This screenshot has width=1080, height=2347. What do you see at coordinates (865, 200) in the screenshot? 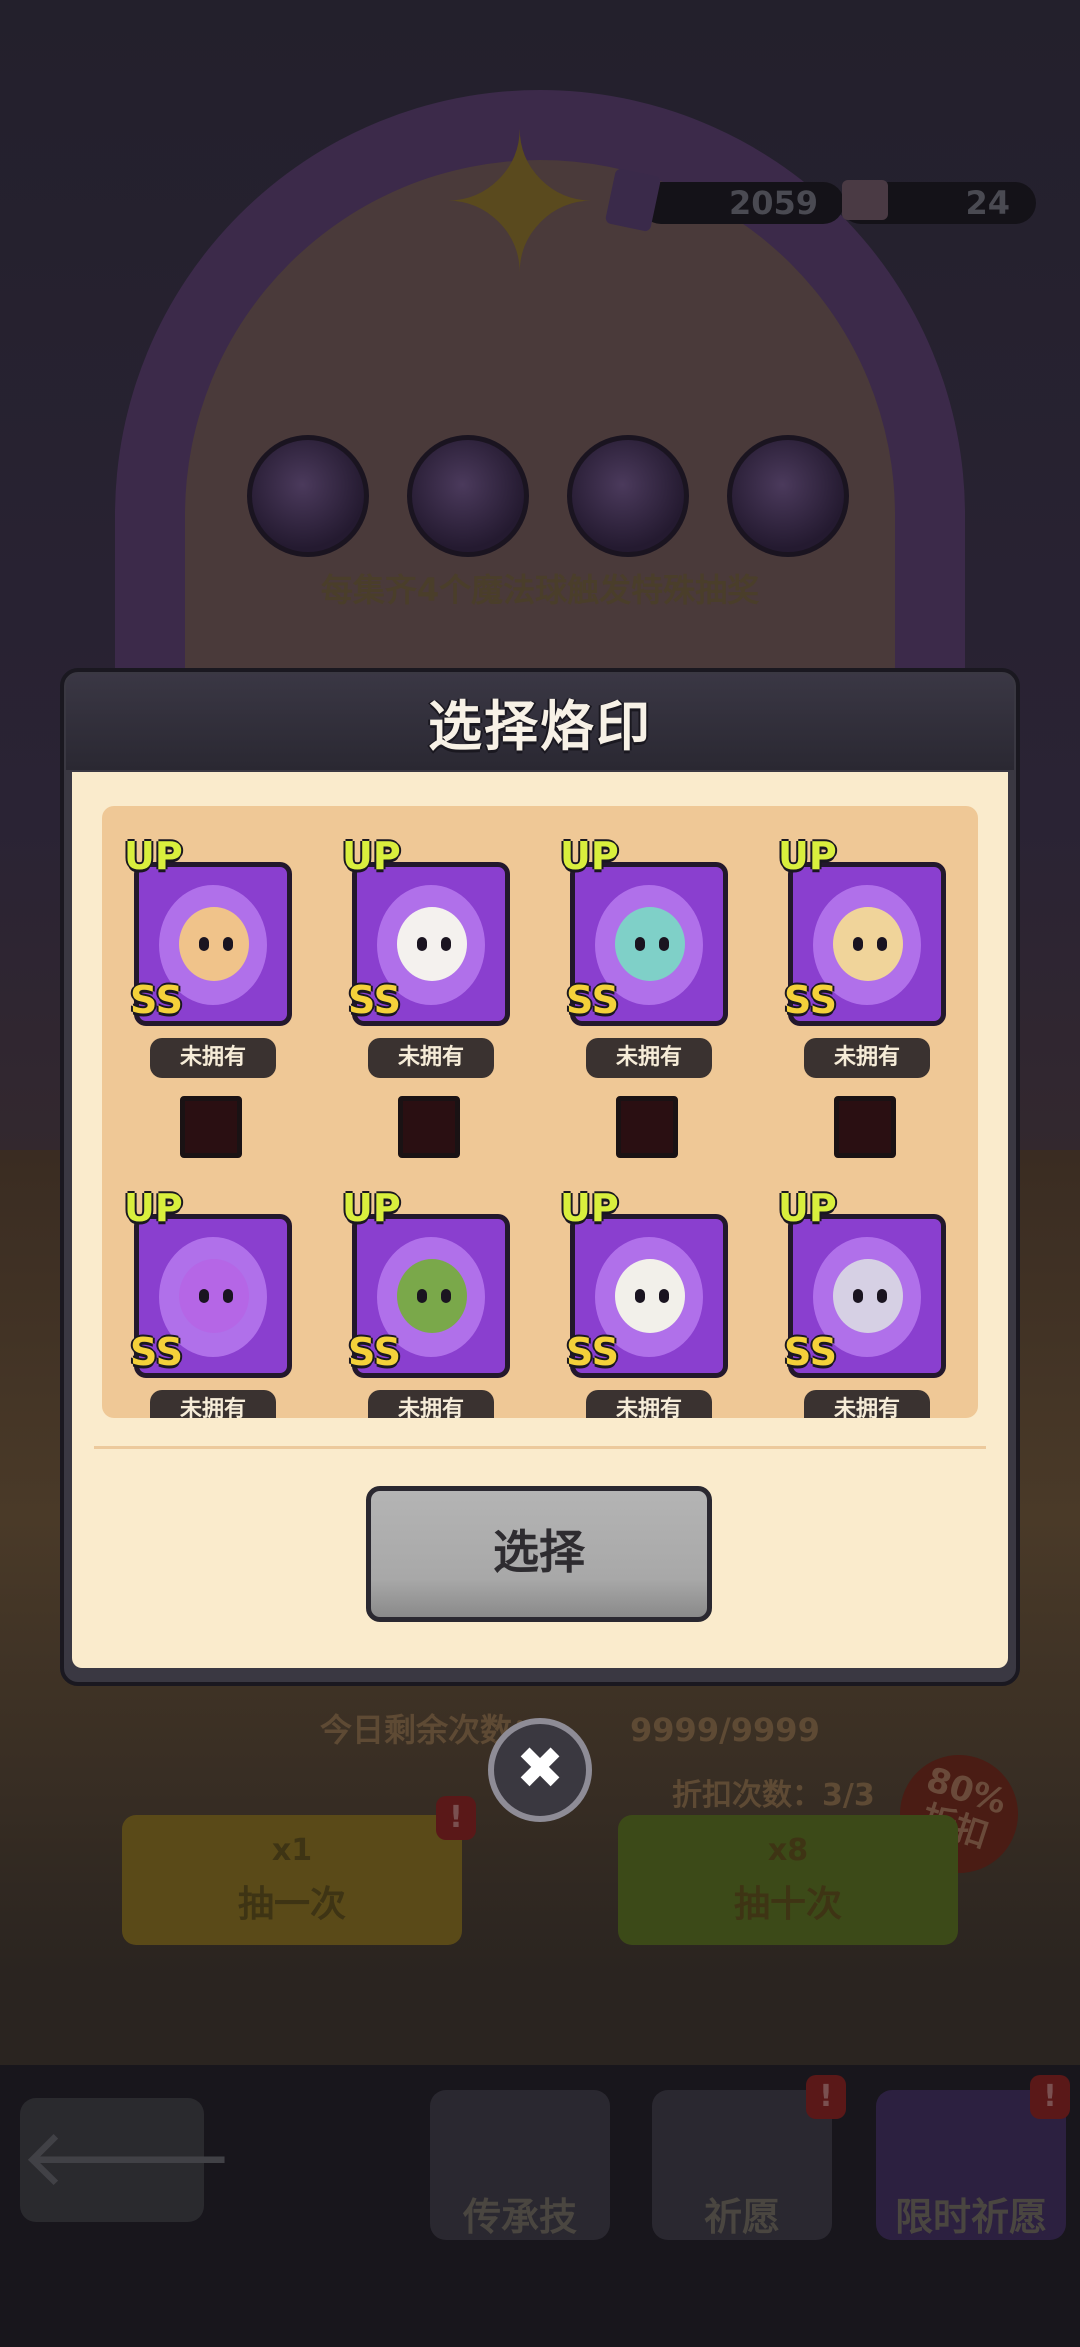
I see `ticket-icon` at bounding box center [865, 200].